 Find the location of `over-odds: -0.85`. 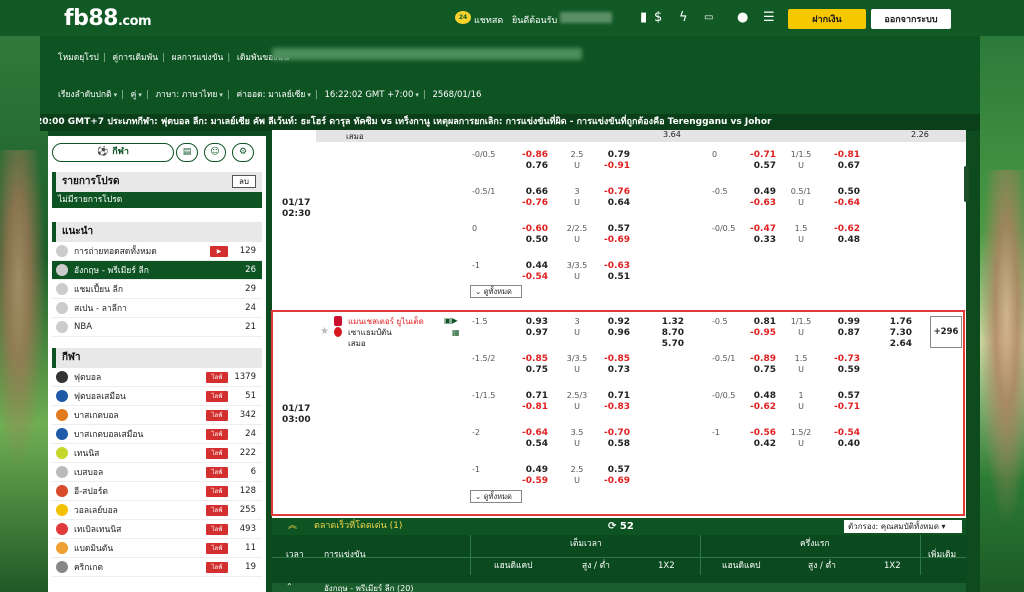

over-odds: -0.85 is located at coordinates (617, 359).